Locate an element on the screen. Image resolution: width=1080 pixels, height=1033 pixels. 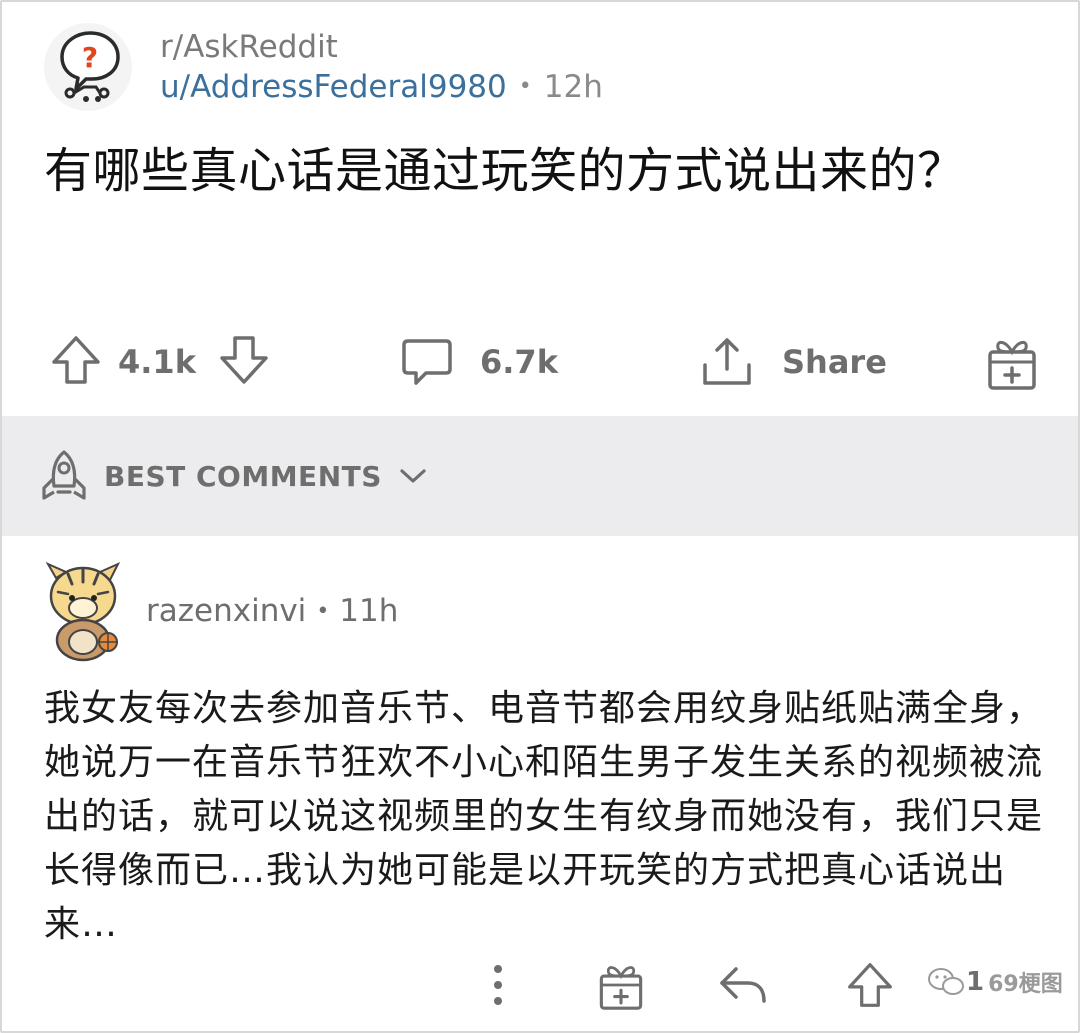
author-line: u/AddressFederal9980 • 12h is located at coordinates (381, 87).